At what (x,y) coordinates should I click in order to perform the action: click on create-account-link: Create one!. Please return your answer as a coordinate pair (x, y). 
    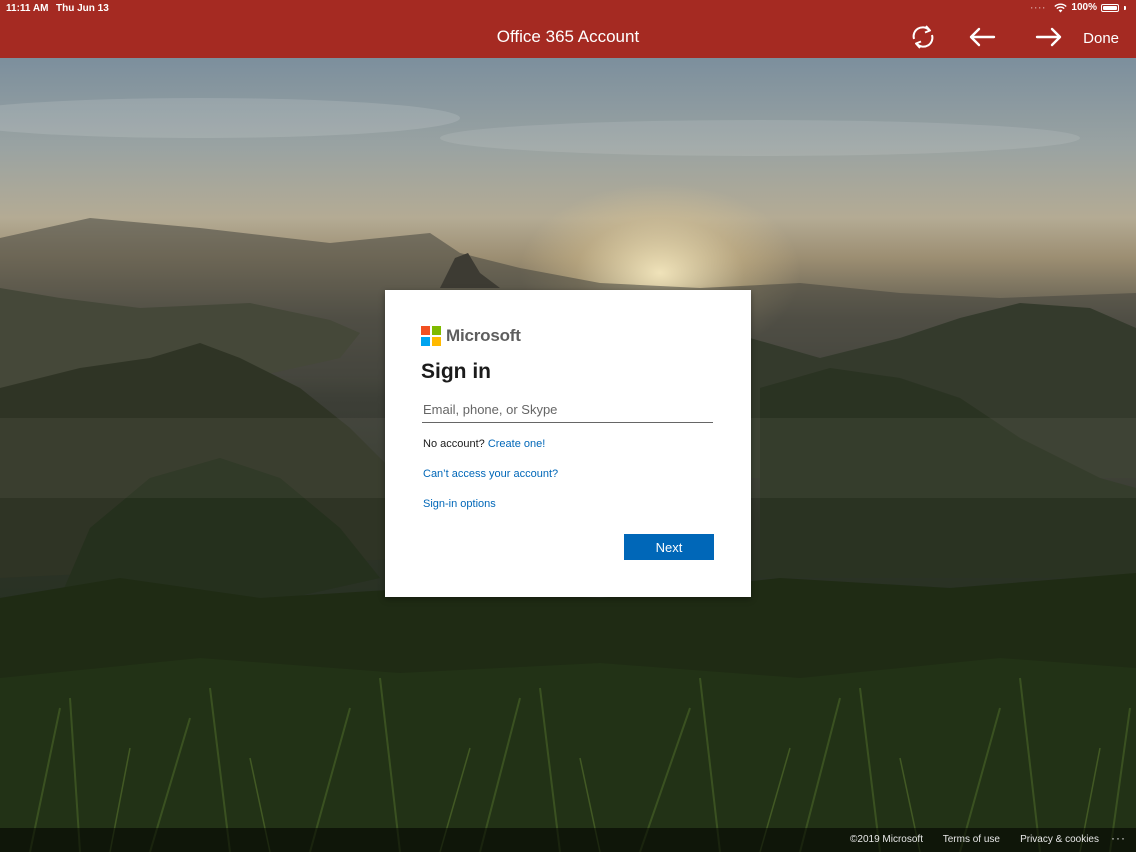
    Looking at the image, I should click on (516, 444).